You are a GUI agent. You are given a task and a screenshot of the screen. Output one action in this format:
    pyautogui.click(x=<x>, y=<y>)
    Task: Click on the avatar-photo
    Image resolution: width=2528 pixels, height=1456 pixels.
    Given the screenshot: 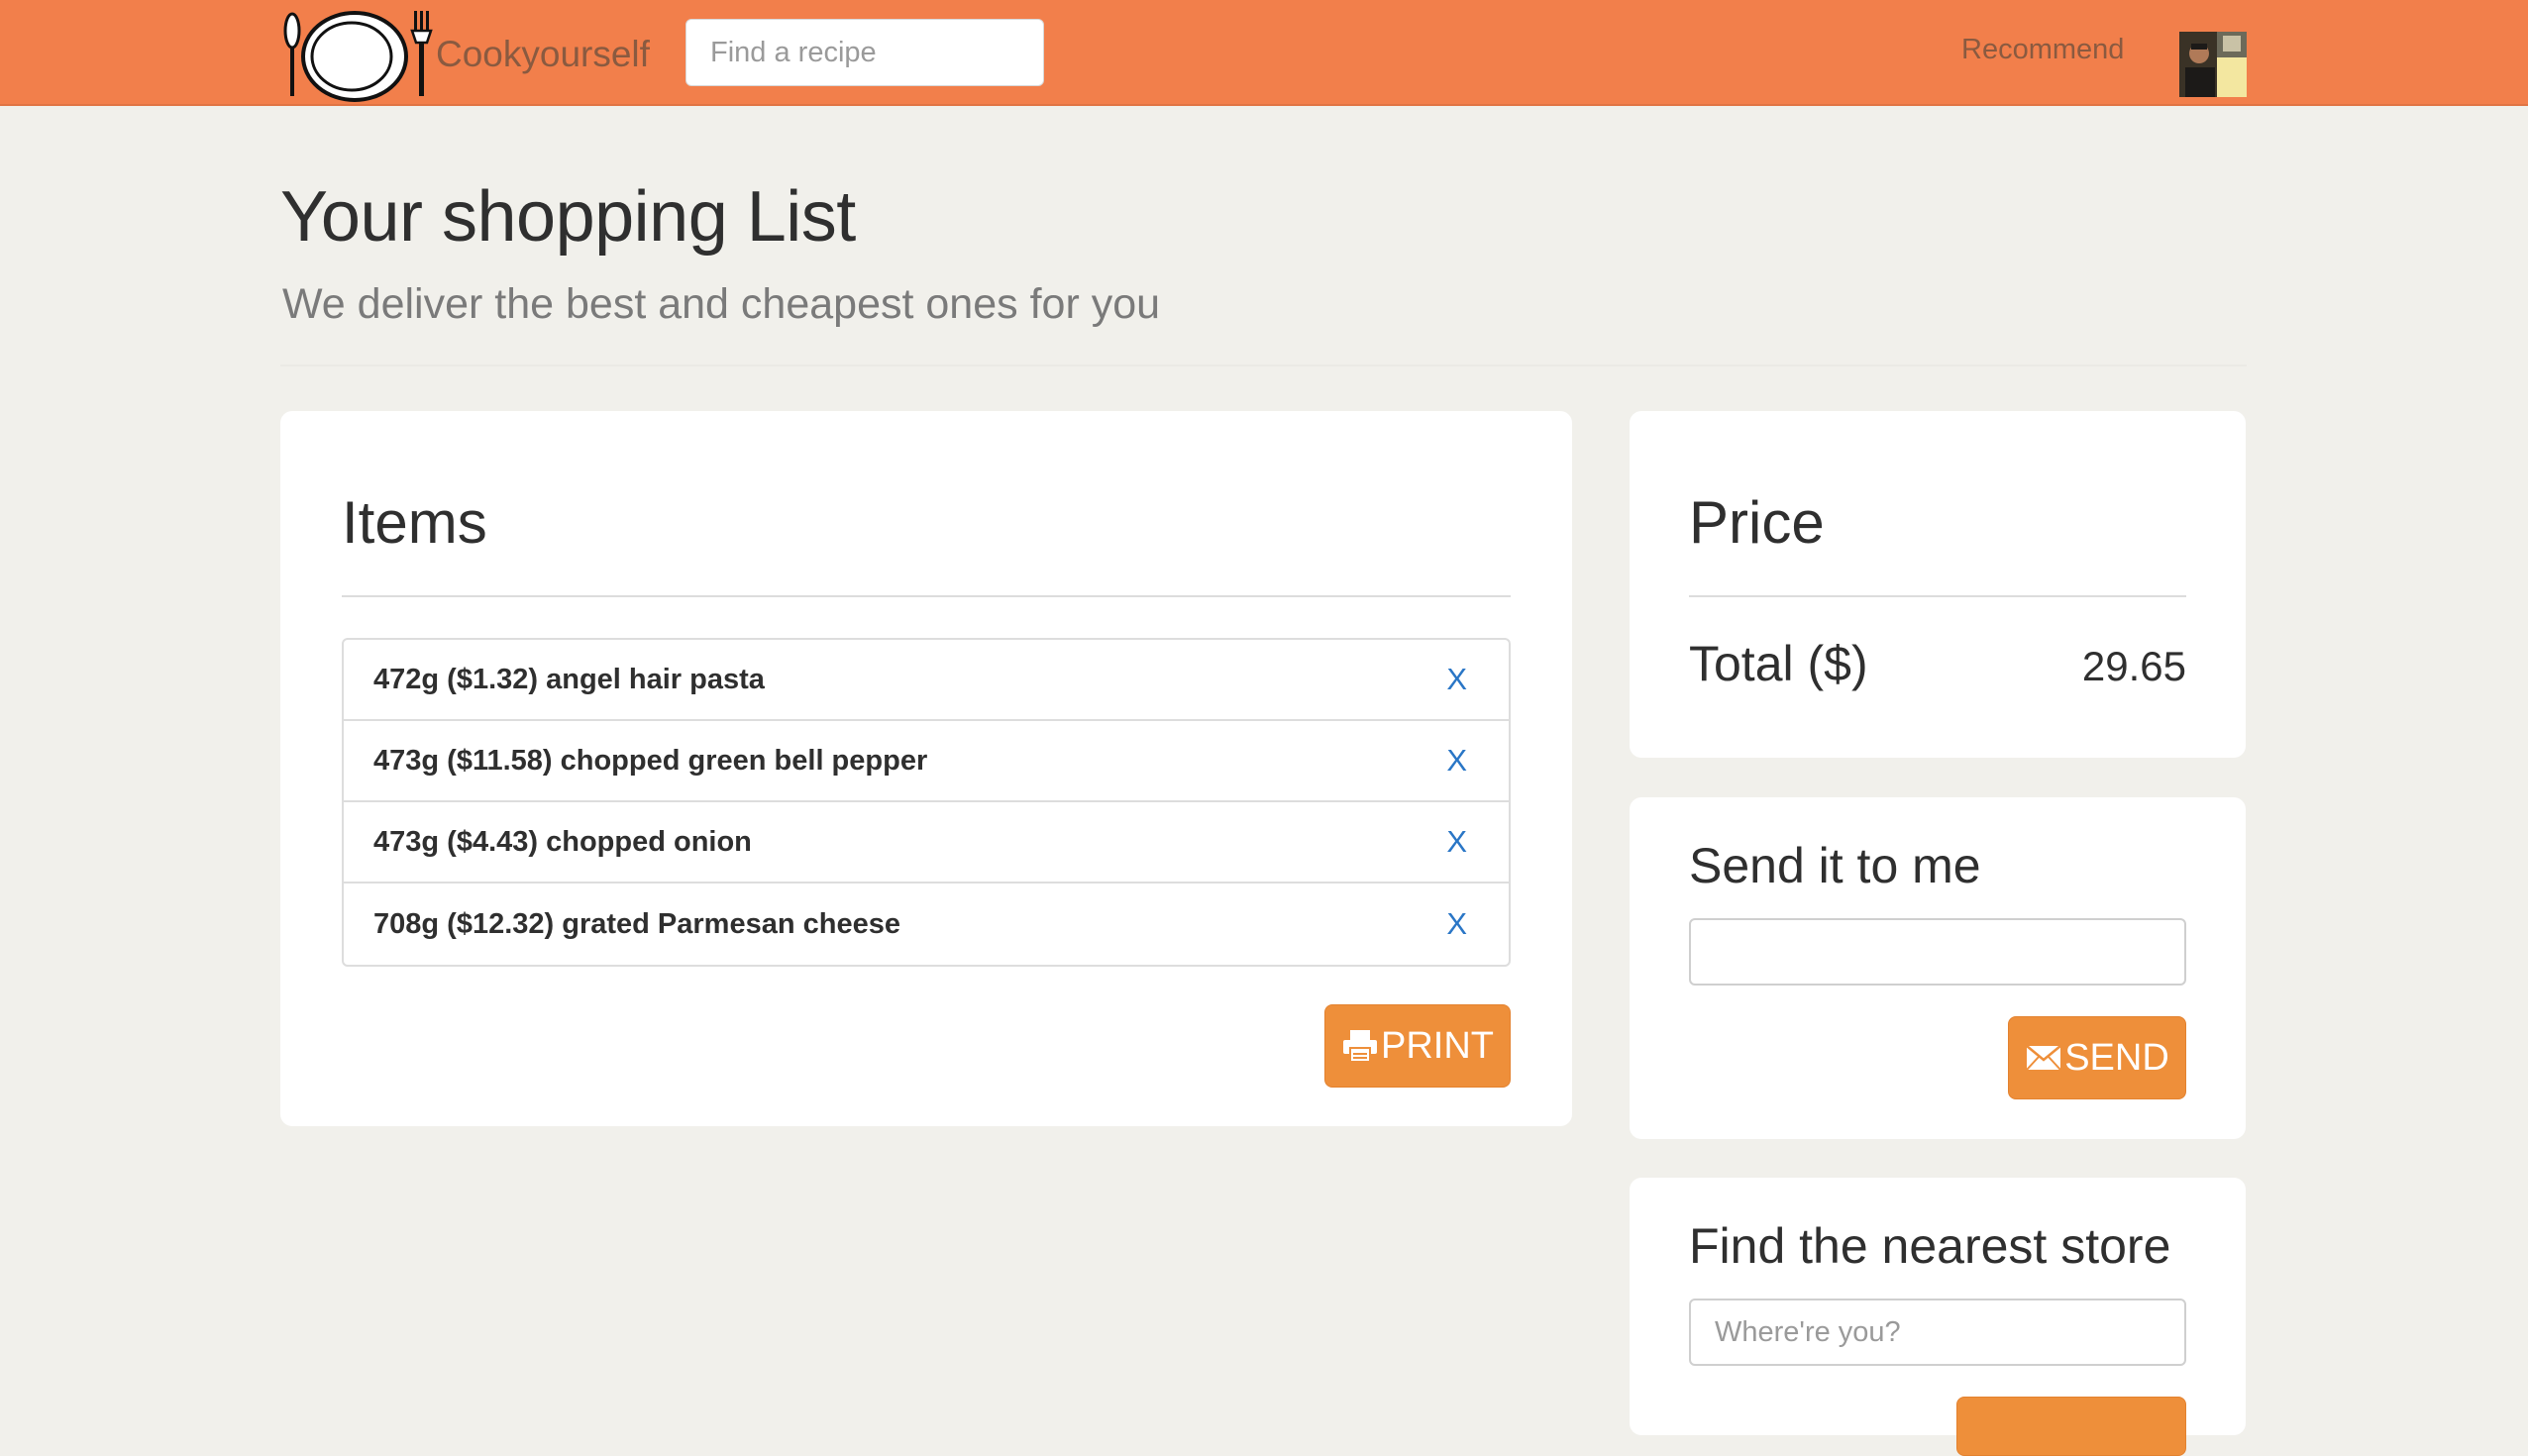 What is the action you would take?
    pyautogui.click(x=2213, y=64)
    